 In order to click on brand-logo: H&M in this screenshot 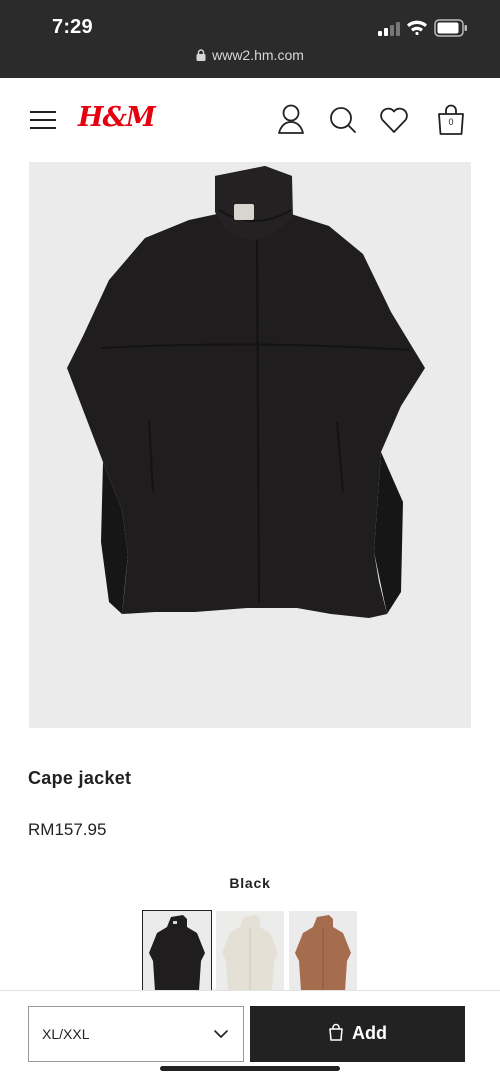, I will do `click(117, 117)`.